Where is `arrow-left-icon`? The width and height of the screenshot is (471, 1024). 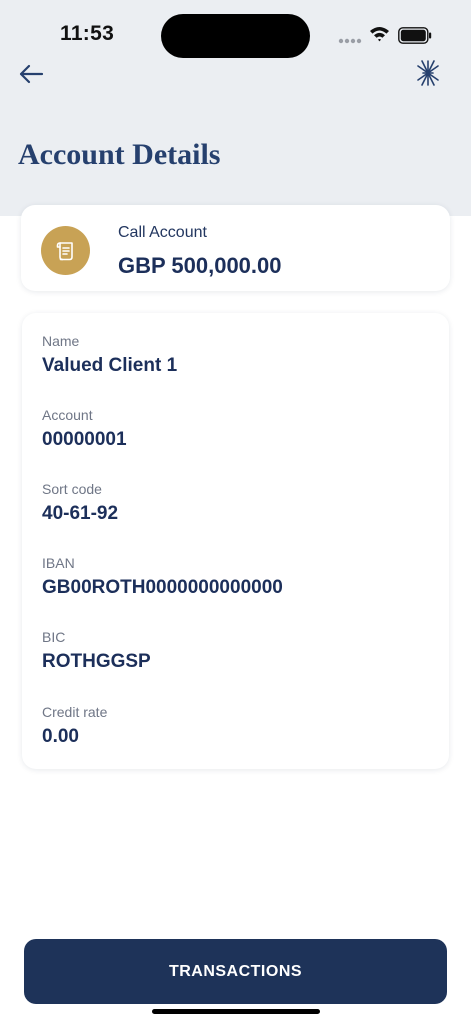 arrow-left-icon is located at coordinates (31, 74).